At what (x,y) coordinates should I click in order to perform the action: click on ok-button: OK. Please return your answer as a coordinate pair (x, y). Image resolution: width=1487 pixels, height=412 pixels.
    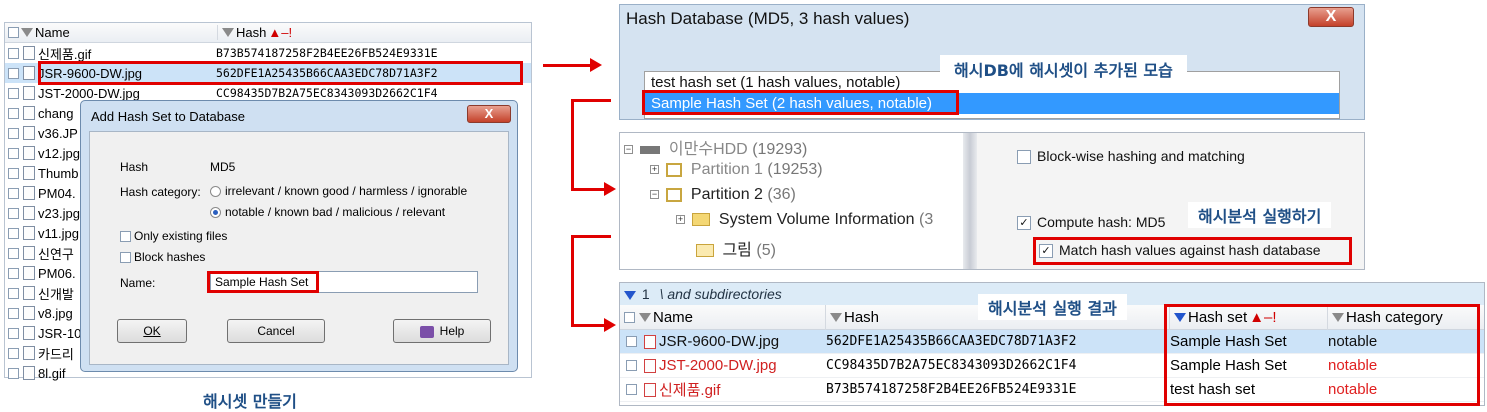
    Looking at the image, I should click on (152, 331).